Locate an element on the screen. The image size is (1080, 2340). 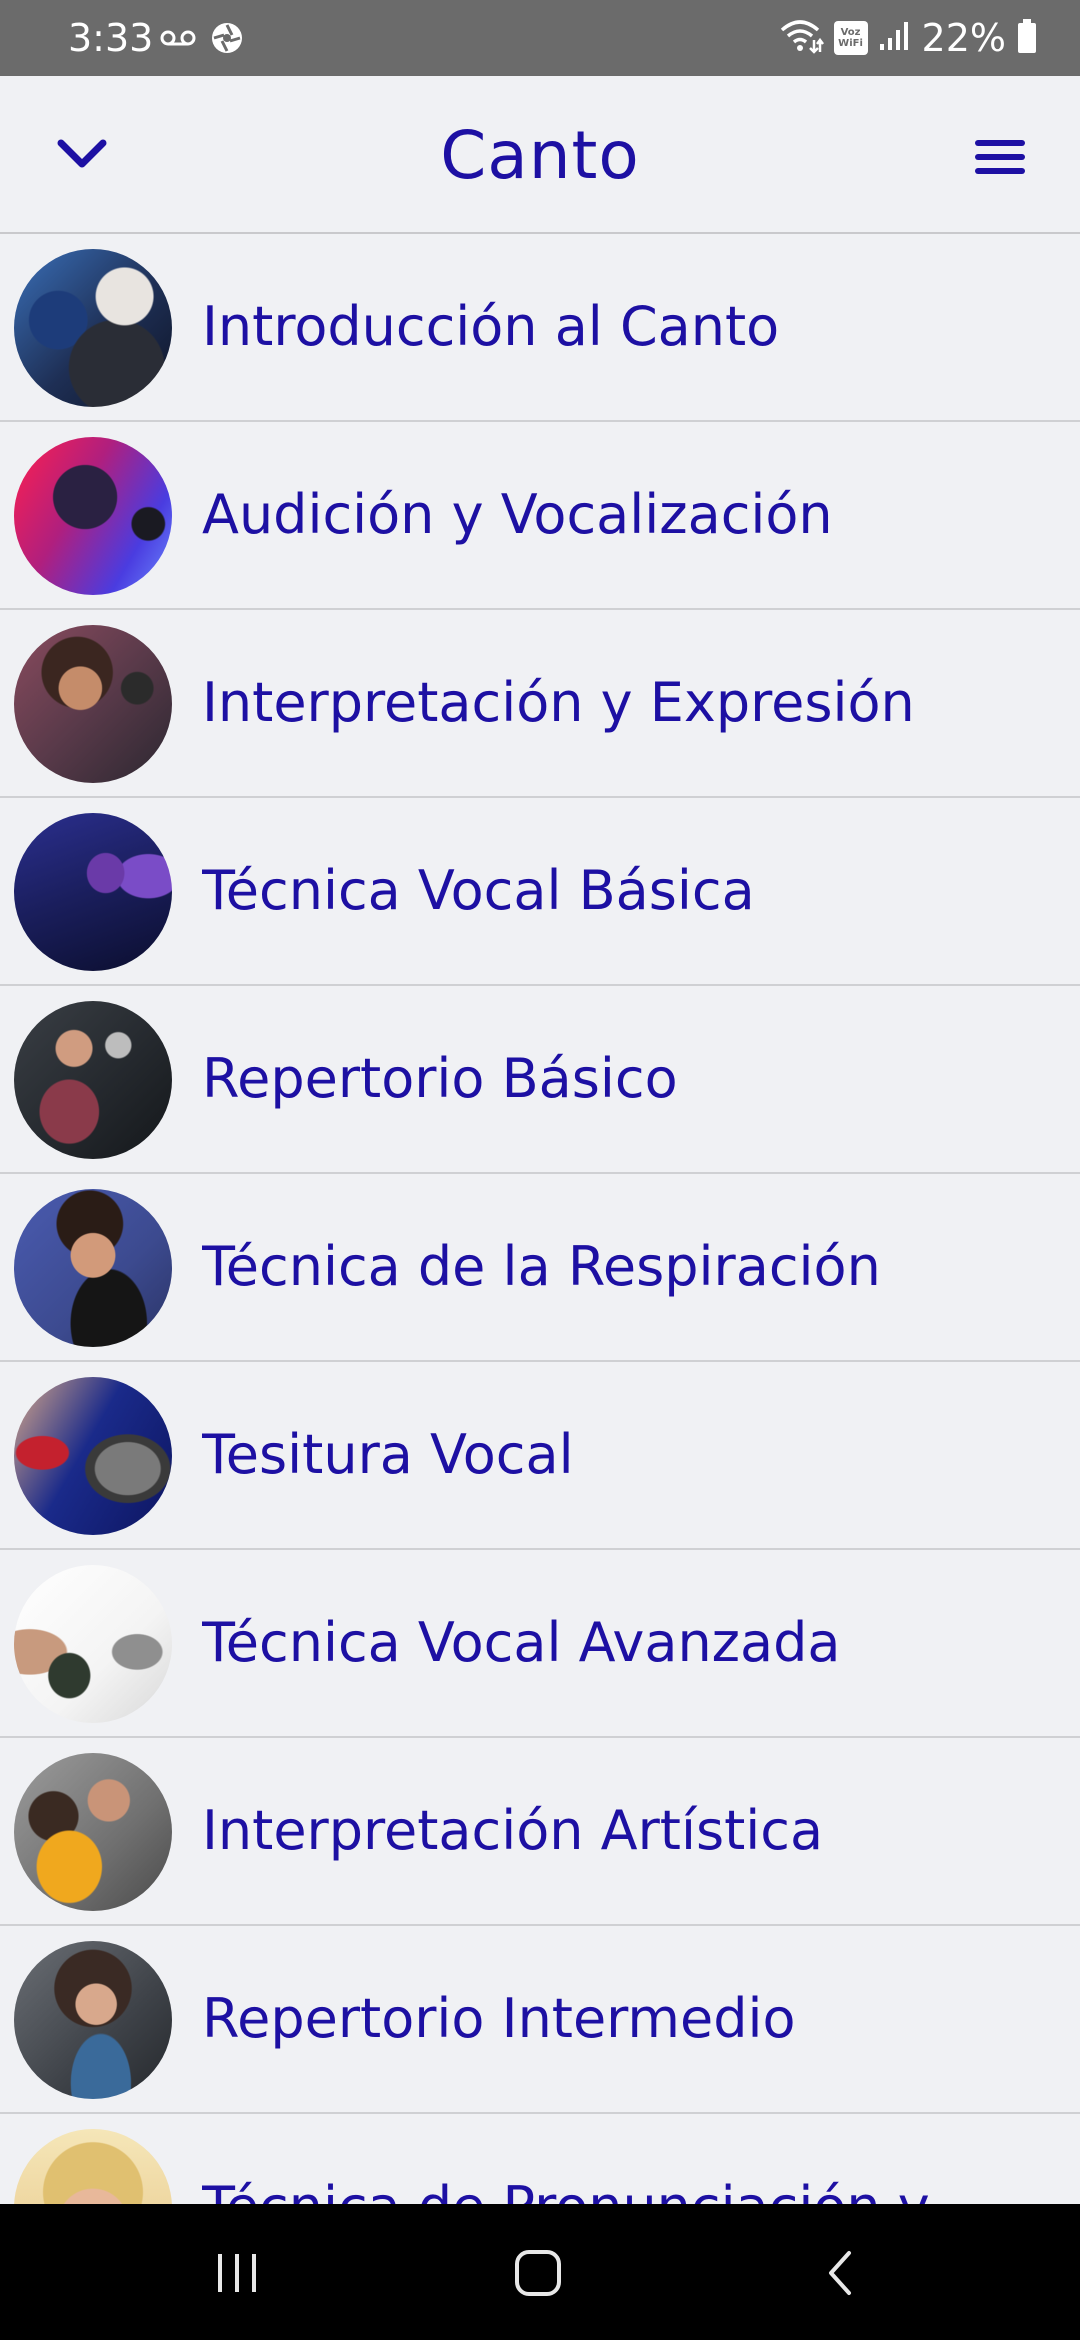
course-title: Introducción al Canto is located at coordinates (491, 326).